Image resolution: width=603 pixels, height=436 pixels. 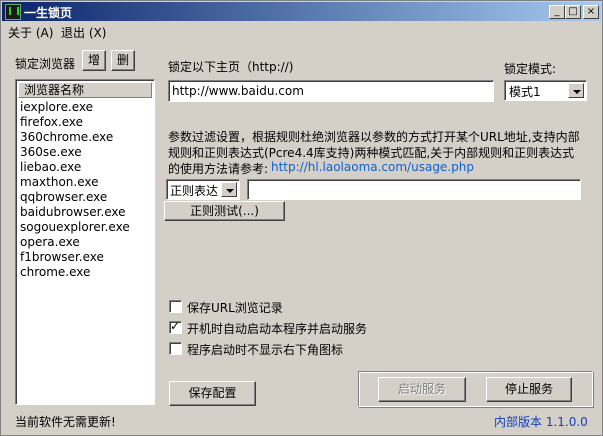 I want to click on save-history-label: 保存URL浏览记录, so click(x=235, y=308).